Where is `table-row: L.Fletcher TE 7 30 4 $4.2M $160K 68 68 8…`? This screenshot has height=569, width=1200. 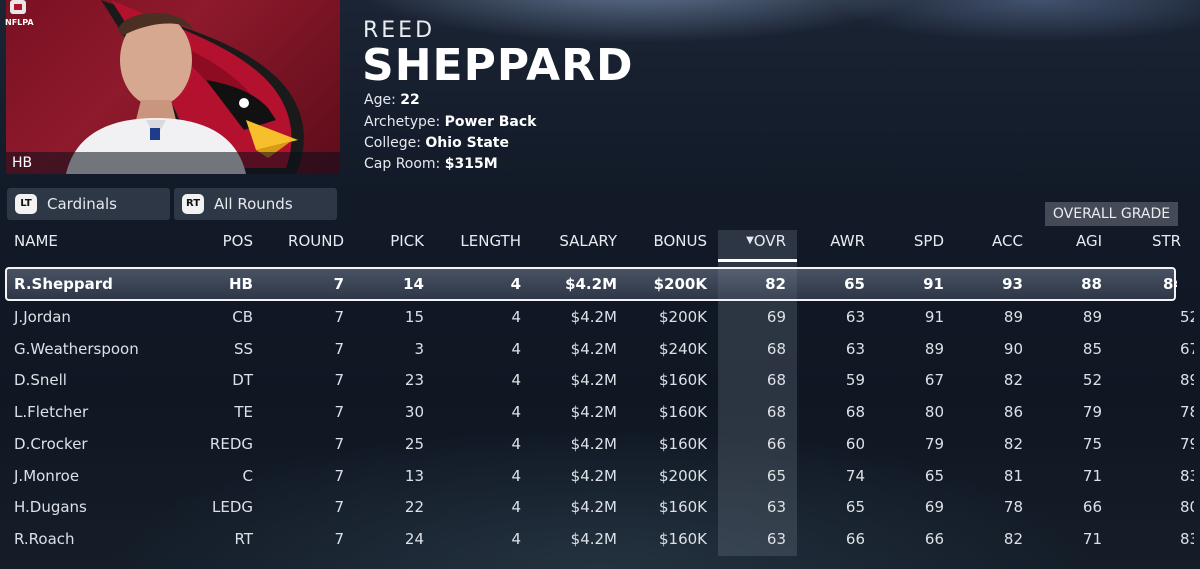
table-row: L.Fletcher TE 7 30 4 $4.2M $160K 68 68 8… is located at coordinates (600, 412).